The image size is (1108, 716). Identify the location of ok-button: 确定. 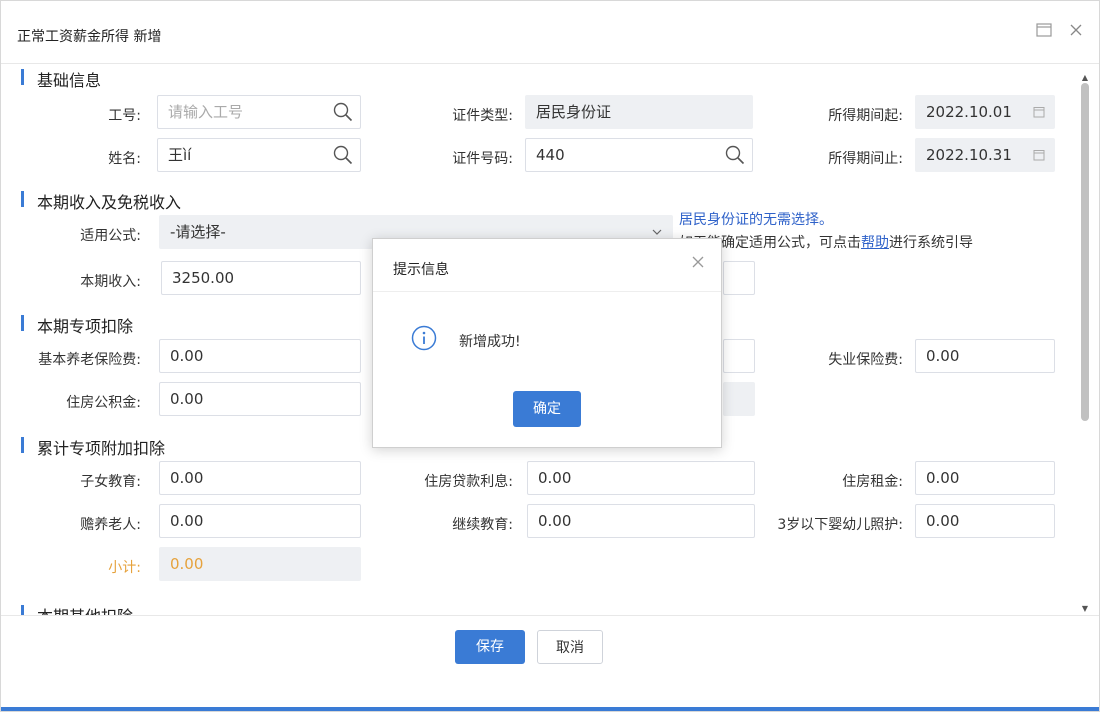
(547, 409).